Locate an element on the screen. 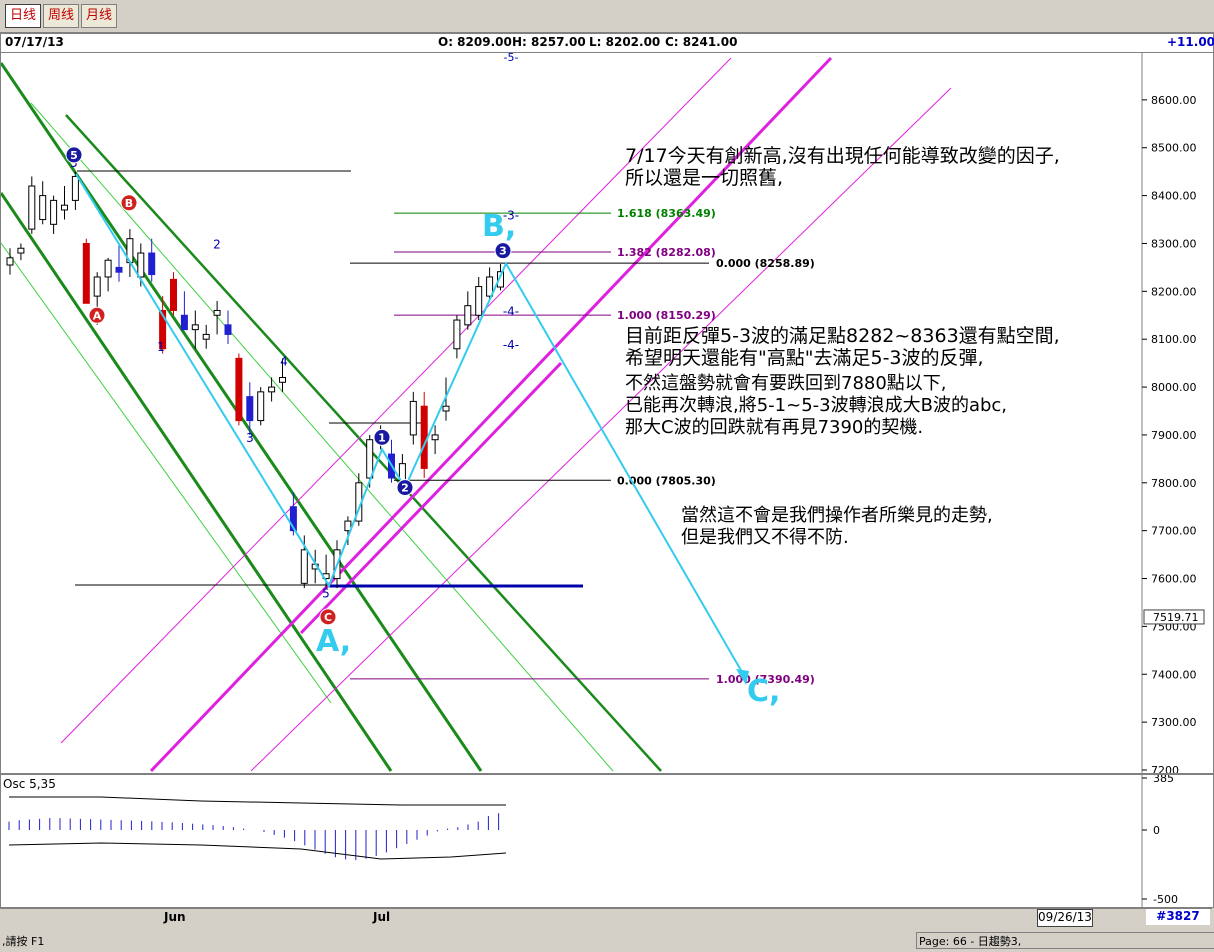 This screenshot has height=952, width=1214. last-price-label: 7519.71 is located at coordinates (1176, 617).